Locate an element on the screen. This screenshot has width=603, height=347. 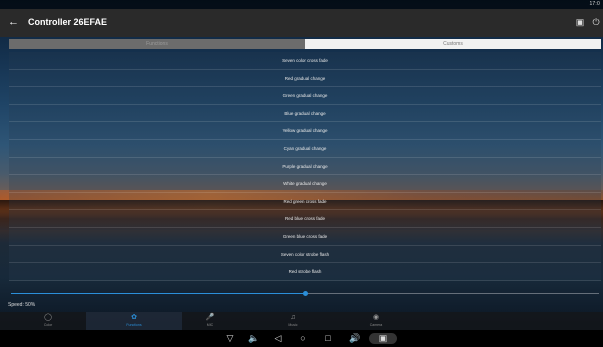
list-item: White gradual change is located at coordinates (305, 184).